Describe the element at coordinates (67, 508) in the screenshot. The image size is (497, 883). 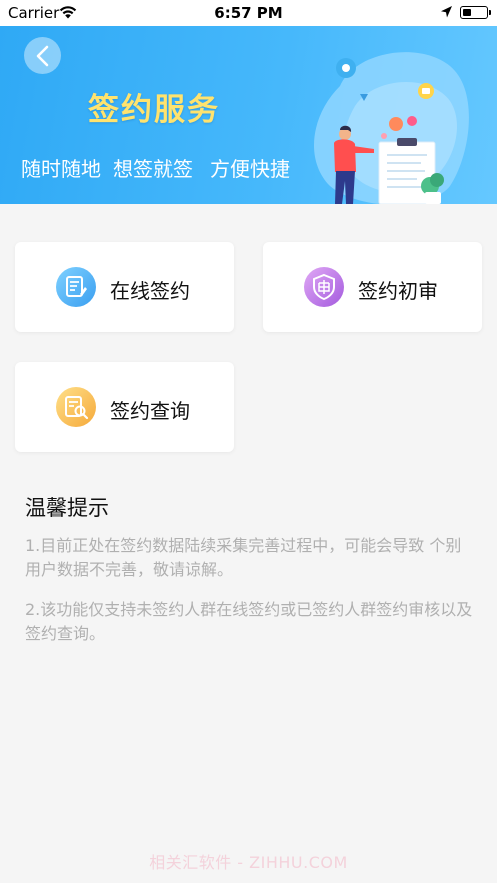
I see `tips-title: 温馨提示` at that location.